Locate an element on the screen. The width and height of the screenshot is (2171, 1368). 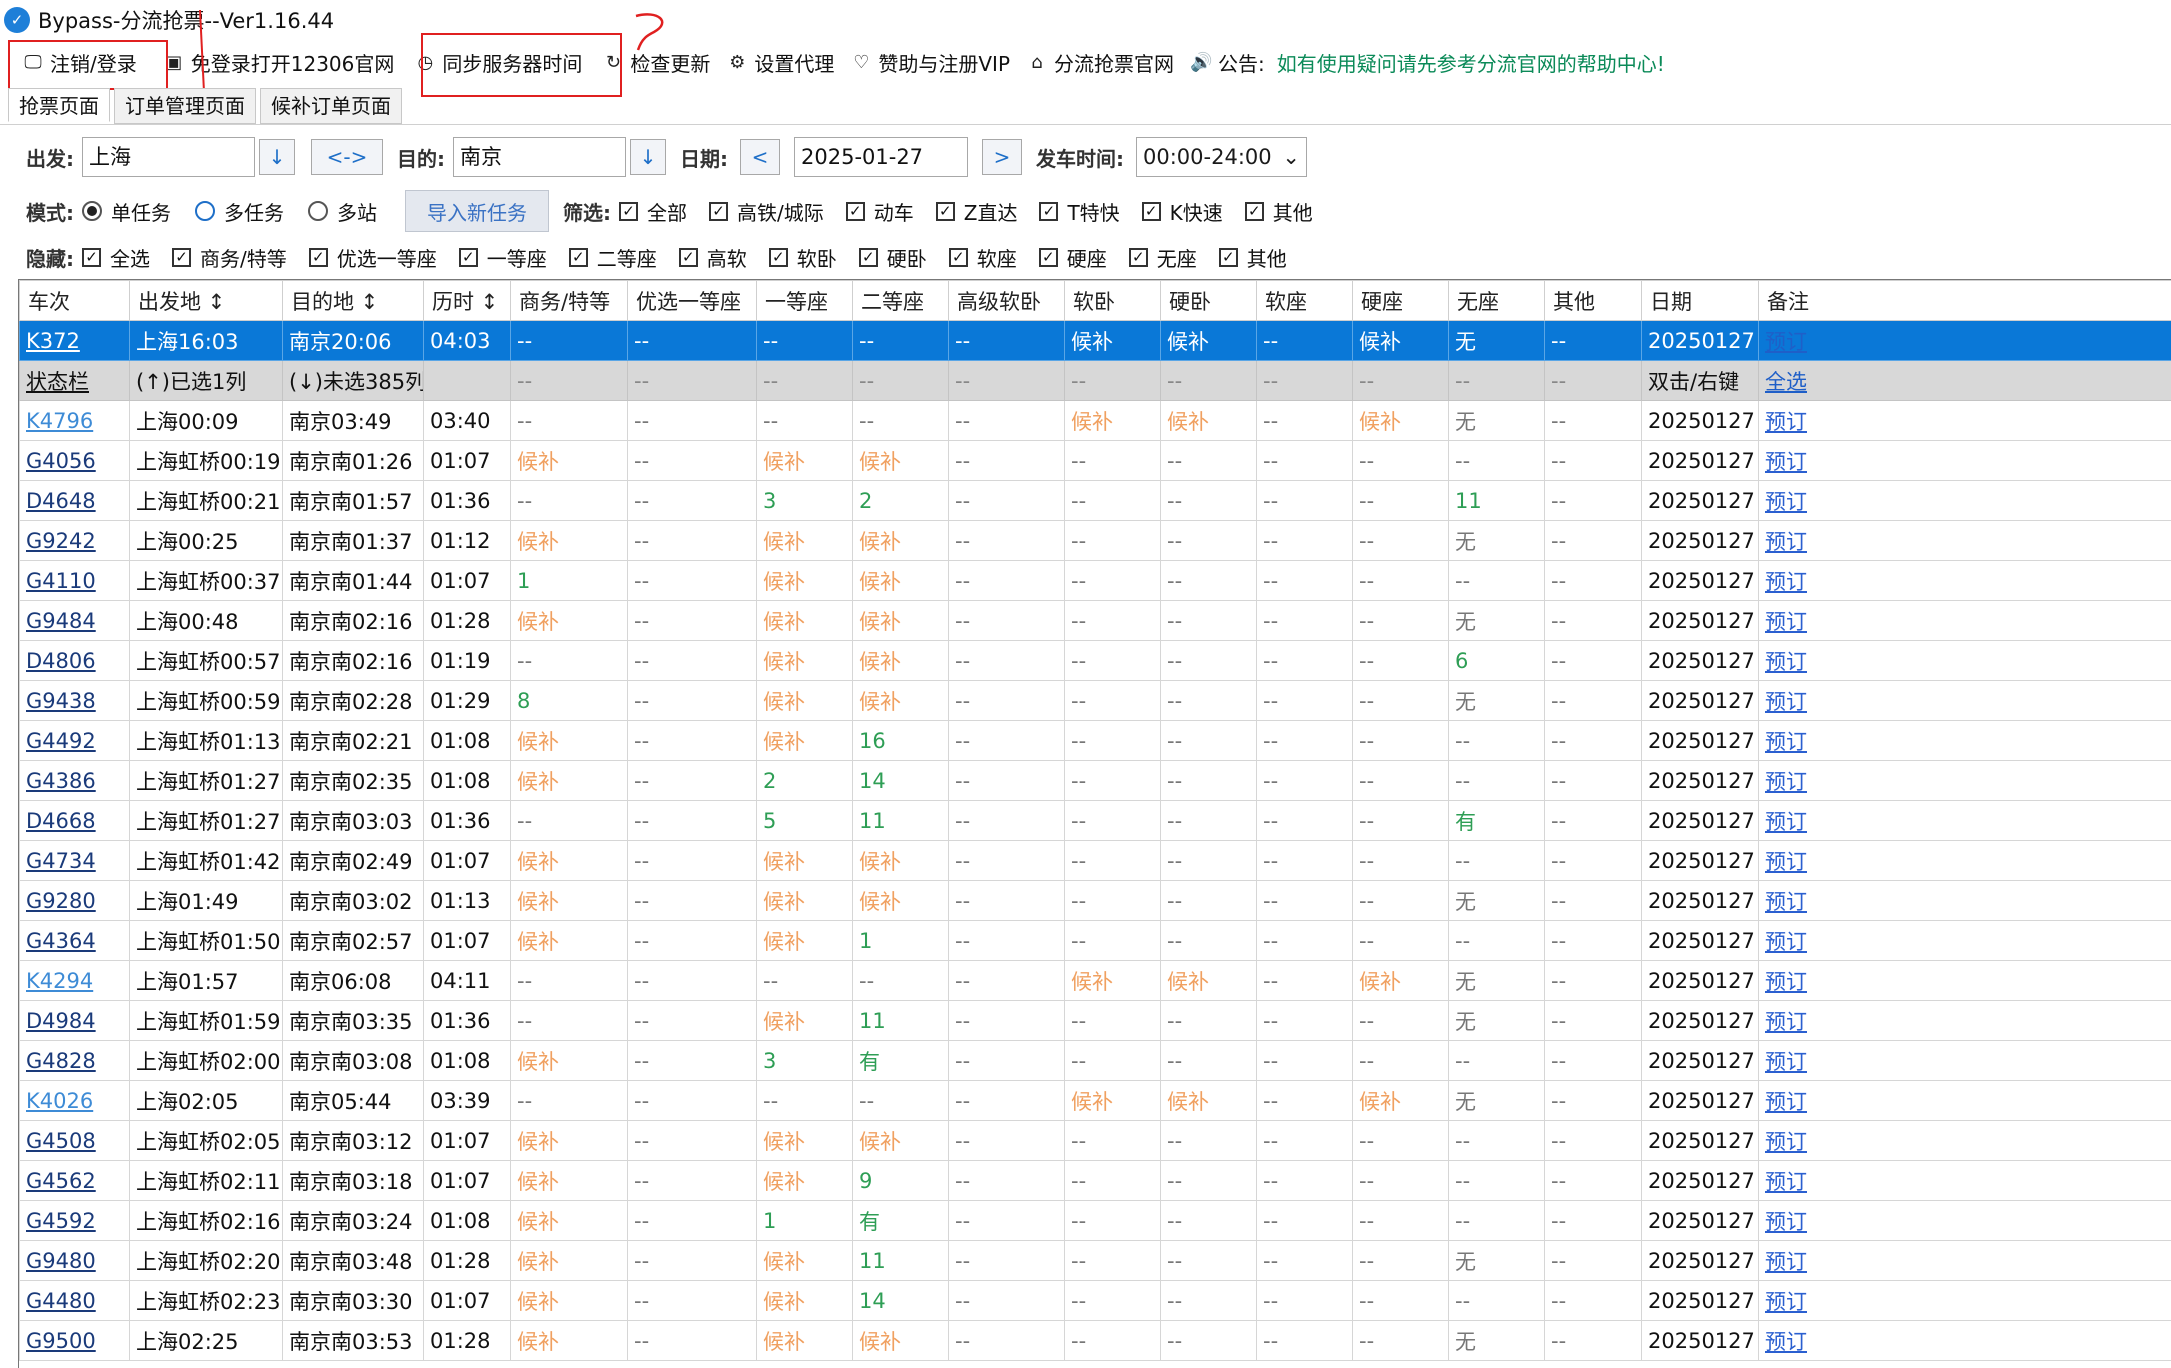
logout-login-button: 🖵 注销/登录 is located at coordinates (81, 62).